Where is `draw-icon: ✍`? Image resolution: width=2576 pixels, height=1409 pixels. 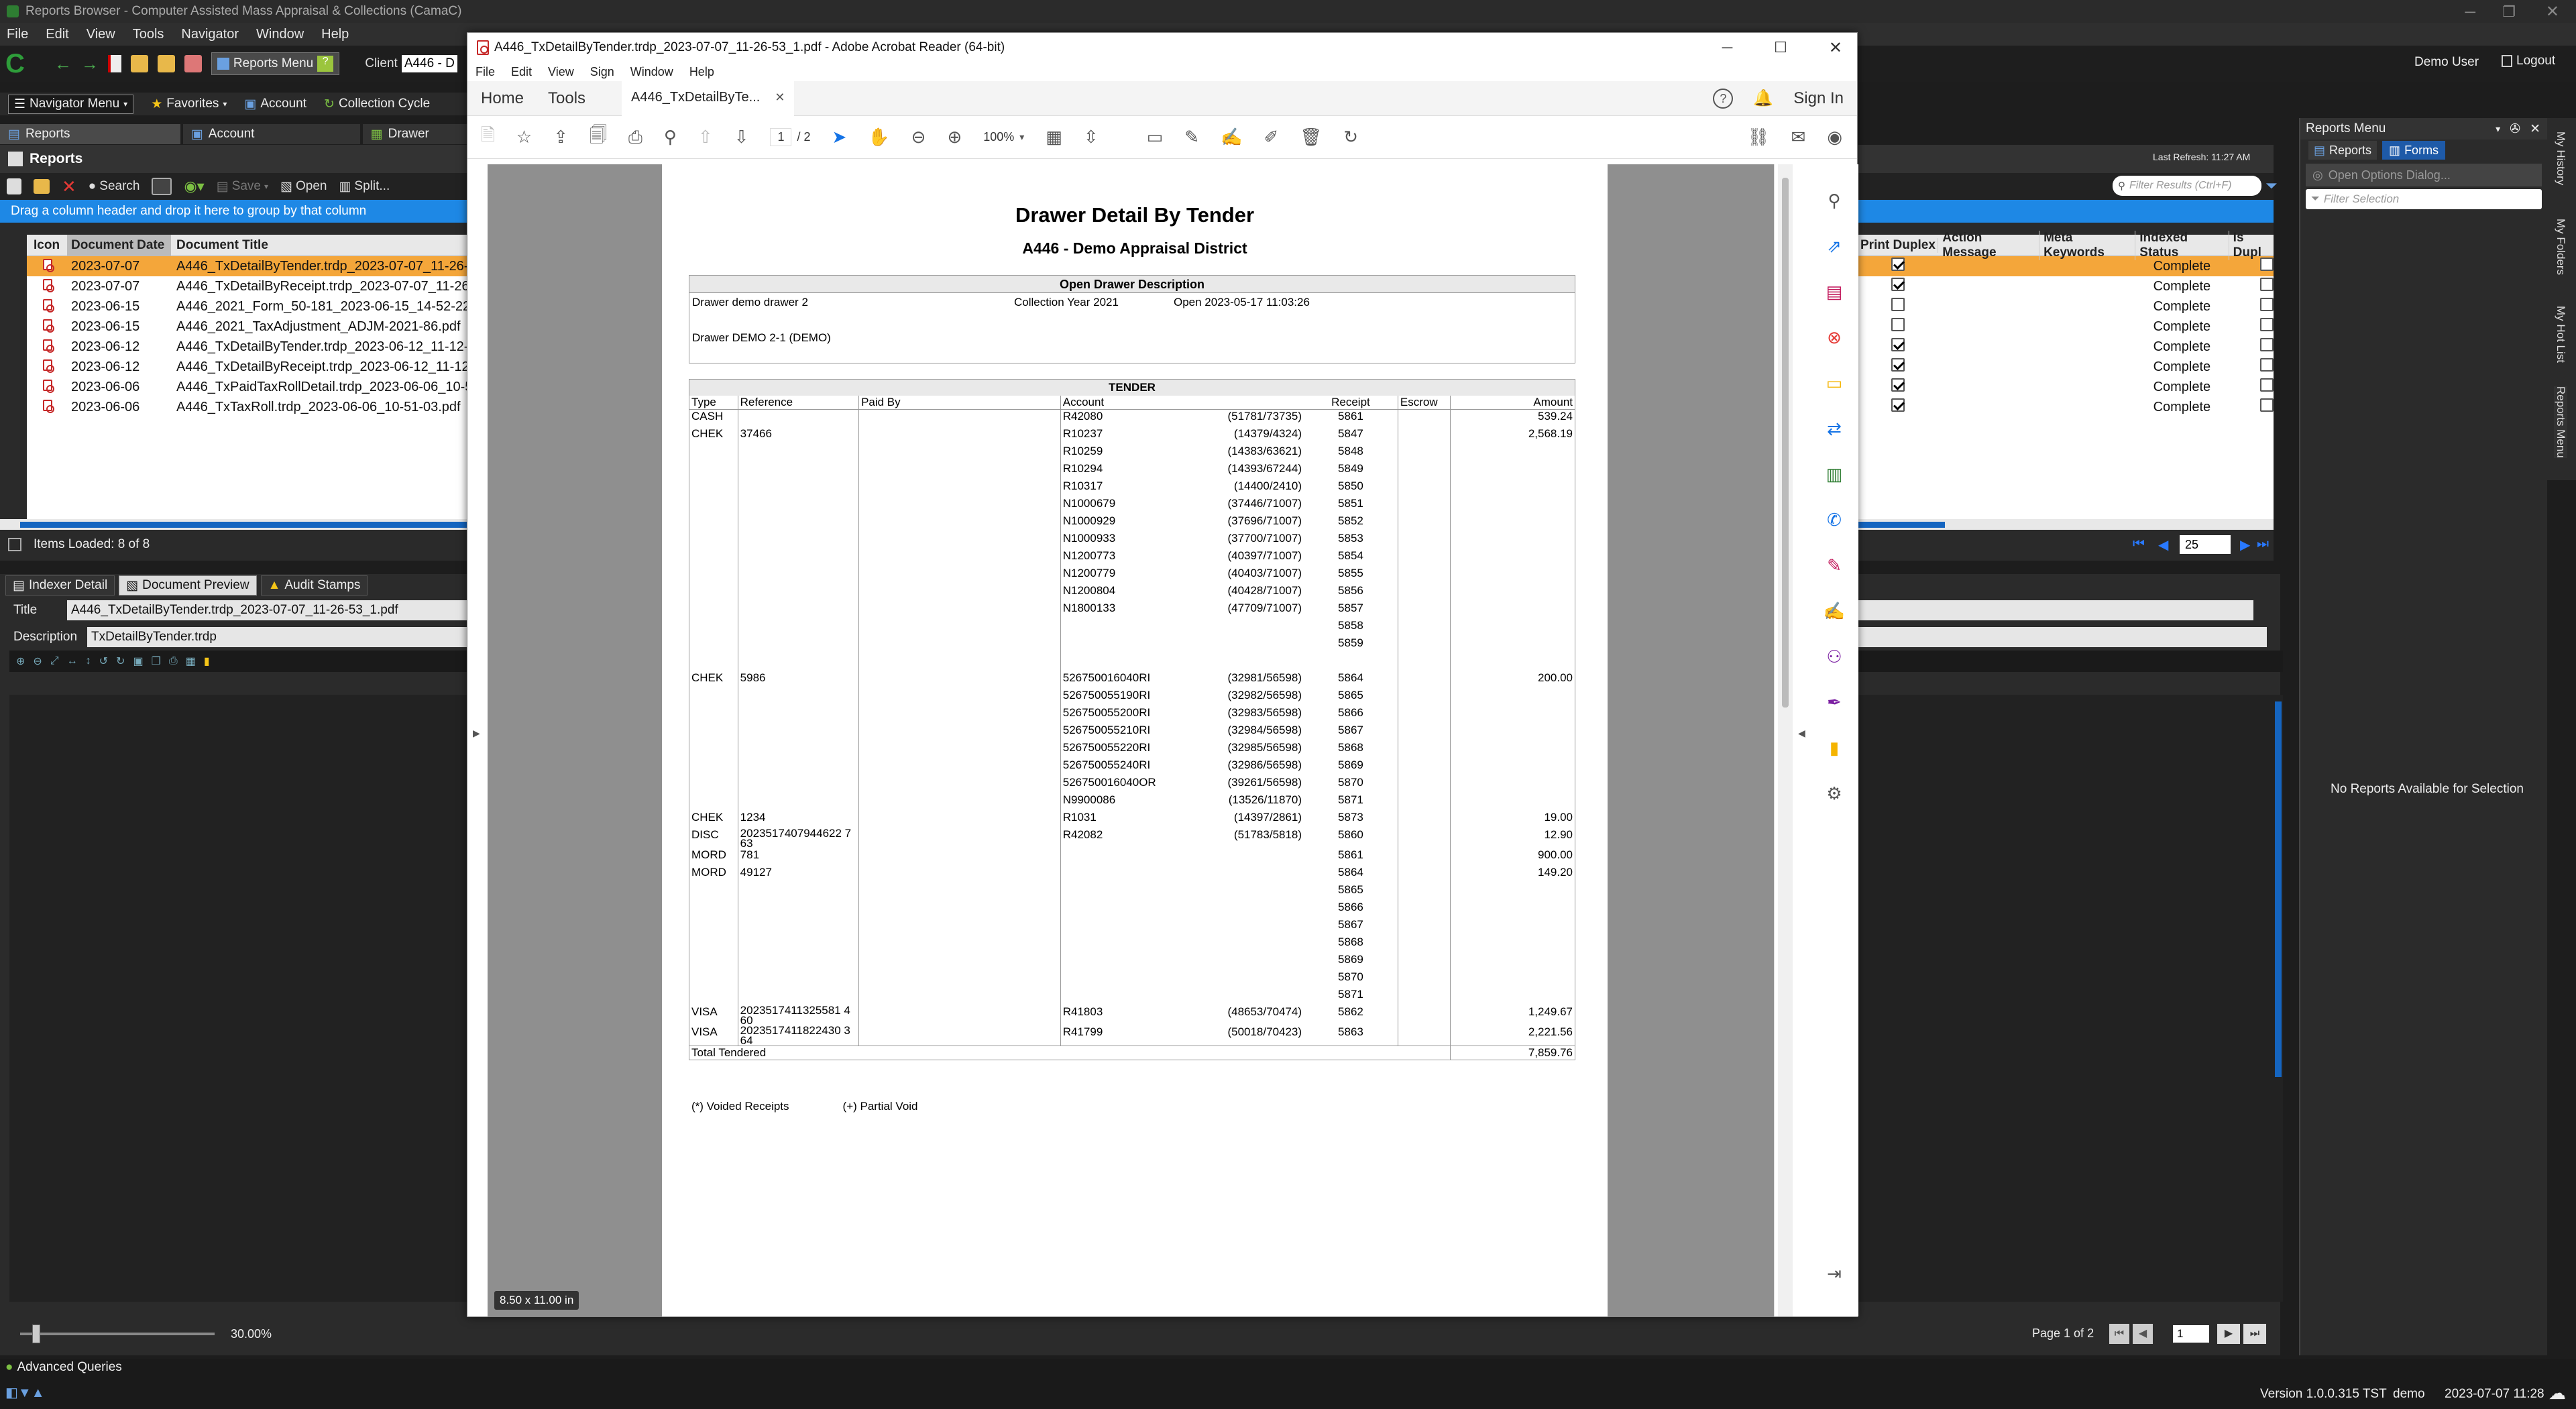 draw-icon: ✍ is located at coordinates (1231, 137).